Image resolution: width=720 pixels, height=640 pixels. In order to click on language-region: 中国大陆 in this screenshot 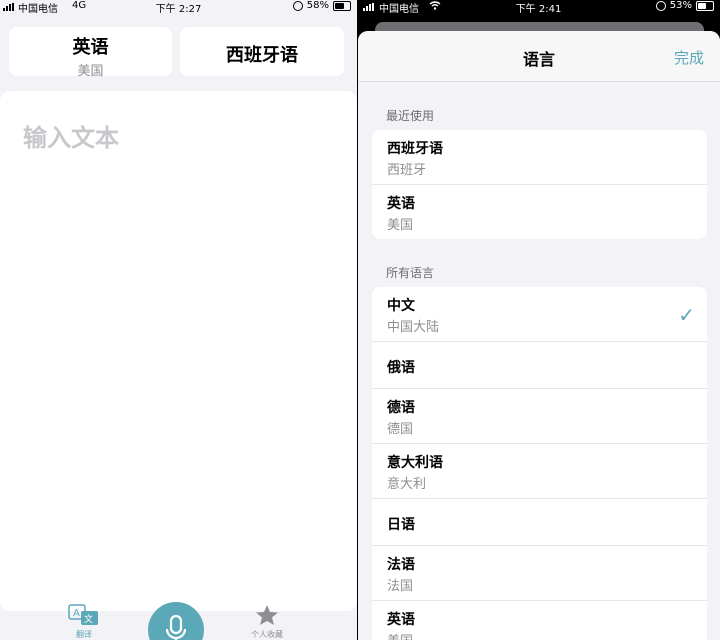, I will do `click(413, 327)`.